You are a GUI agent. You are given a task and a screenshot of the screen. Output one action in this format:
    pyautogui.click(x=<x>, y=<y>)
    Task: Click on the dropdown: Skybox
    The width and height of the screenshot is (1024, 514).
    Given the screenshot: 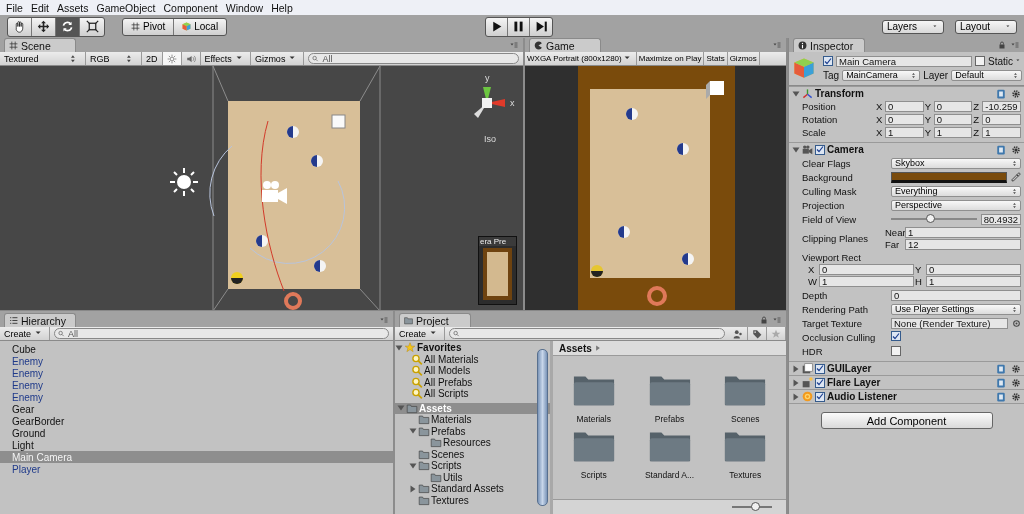 What is the action you would take?
    pyautogui.click(x=956, y=163)
    